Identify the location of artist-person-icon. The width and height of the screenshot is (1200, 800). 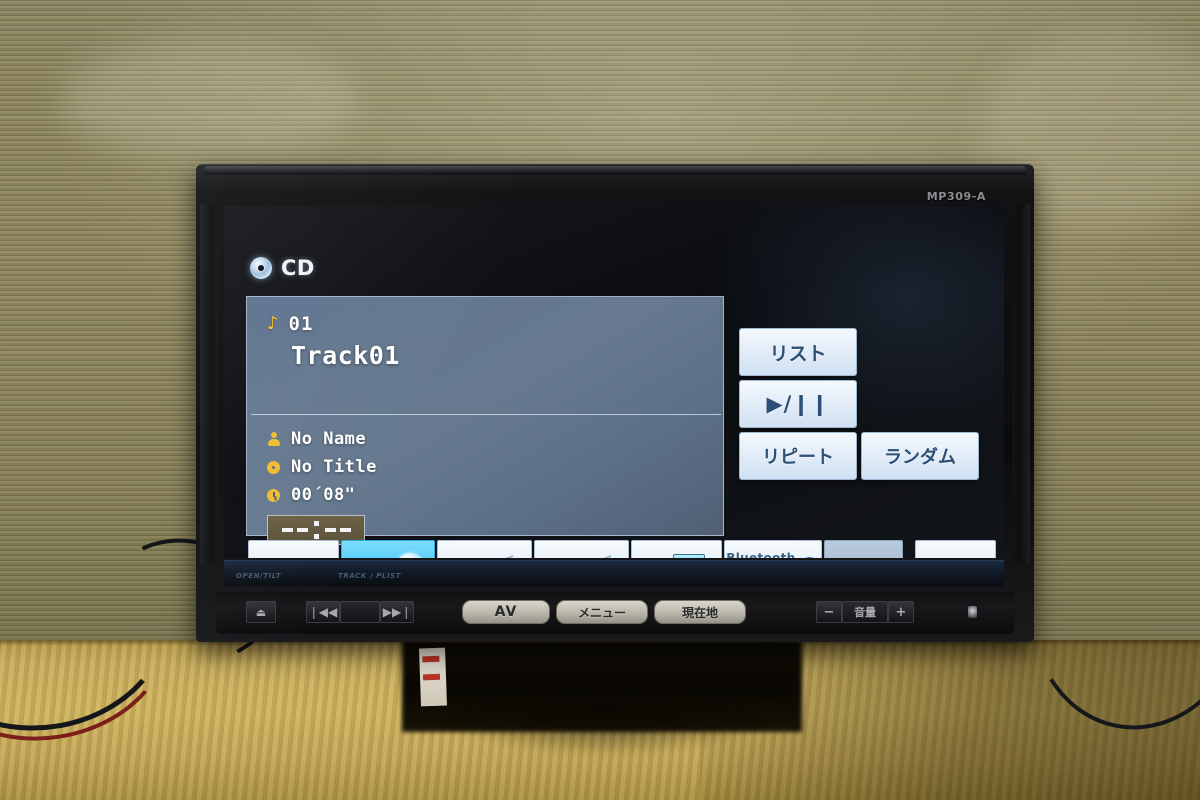
(274, 439).